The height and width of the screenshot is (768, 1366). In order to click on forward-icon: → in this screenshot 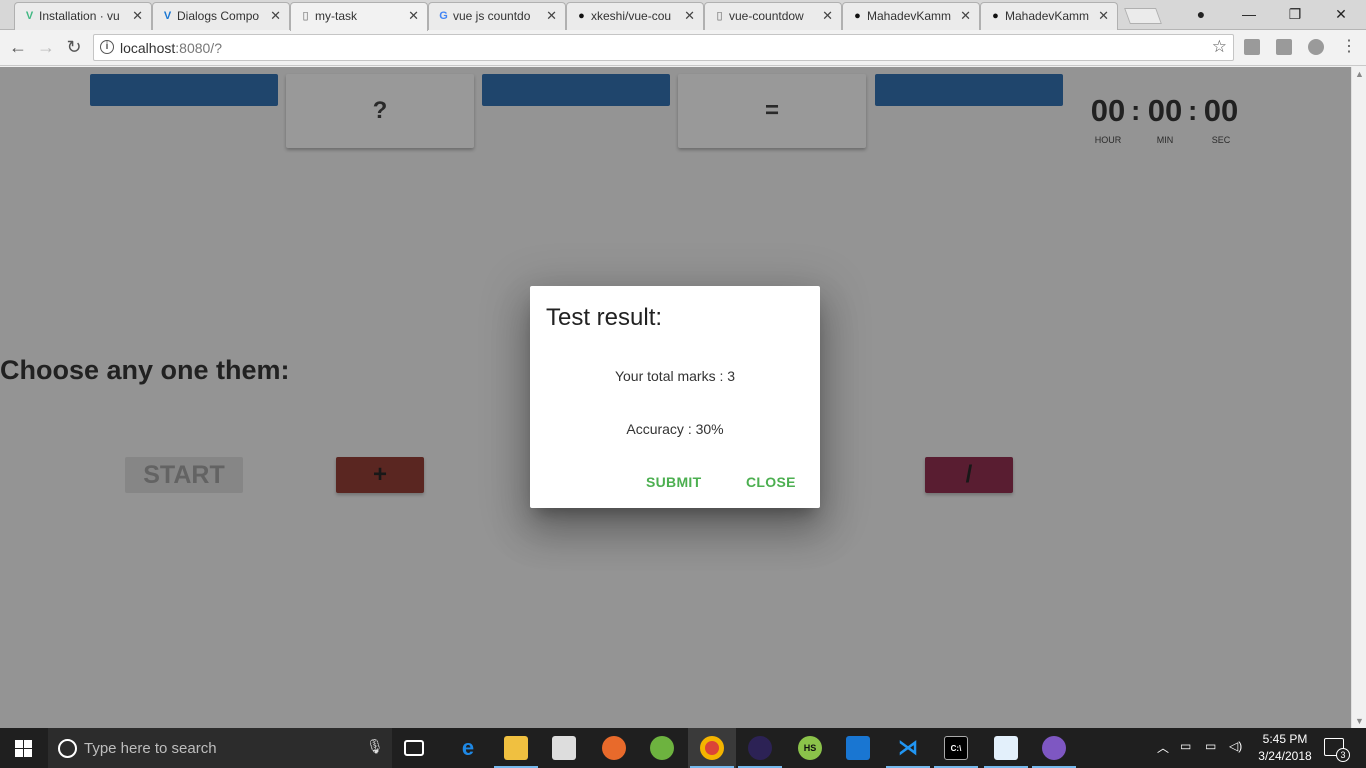, I will do `click(46, 48)`.